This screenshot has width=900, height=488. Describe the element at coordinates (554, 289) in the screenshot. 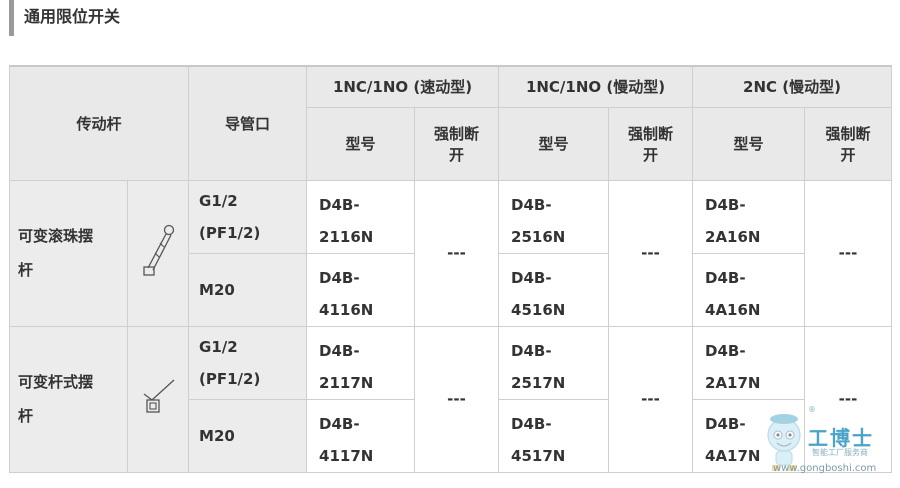

I see `model-cell: D4B- 4516N` at that location.